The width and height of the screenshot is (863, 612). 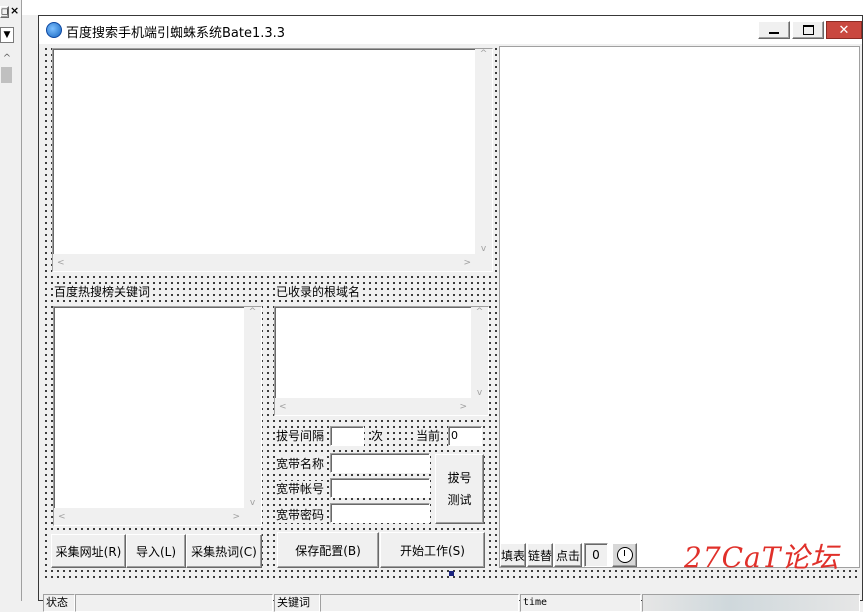 I want to click on minimize-icon, so click(x=774, y=33).